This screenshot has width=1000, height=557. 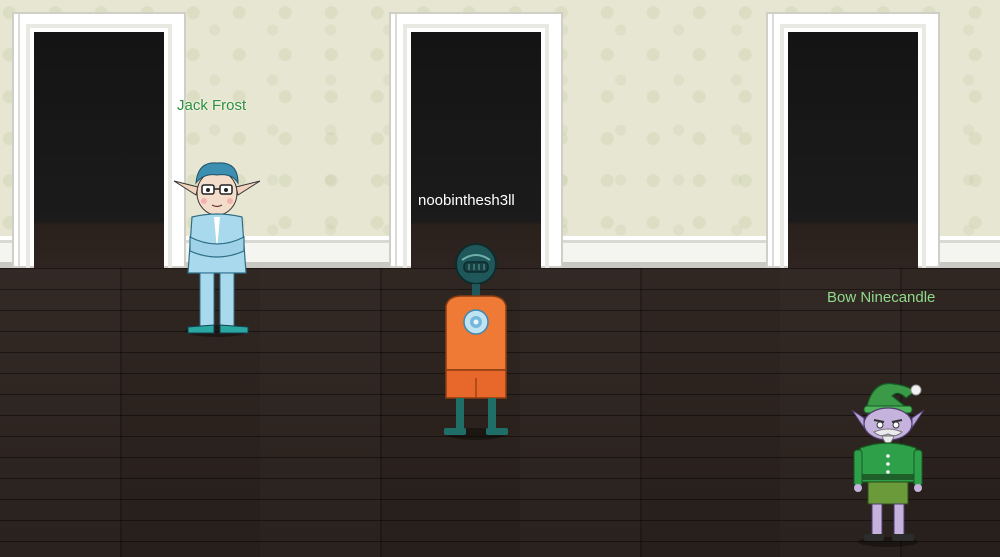 I want to click on doorway-right, so click(x=853, y=140).